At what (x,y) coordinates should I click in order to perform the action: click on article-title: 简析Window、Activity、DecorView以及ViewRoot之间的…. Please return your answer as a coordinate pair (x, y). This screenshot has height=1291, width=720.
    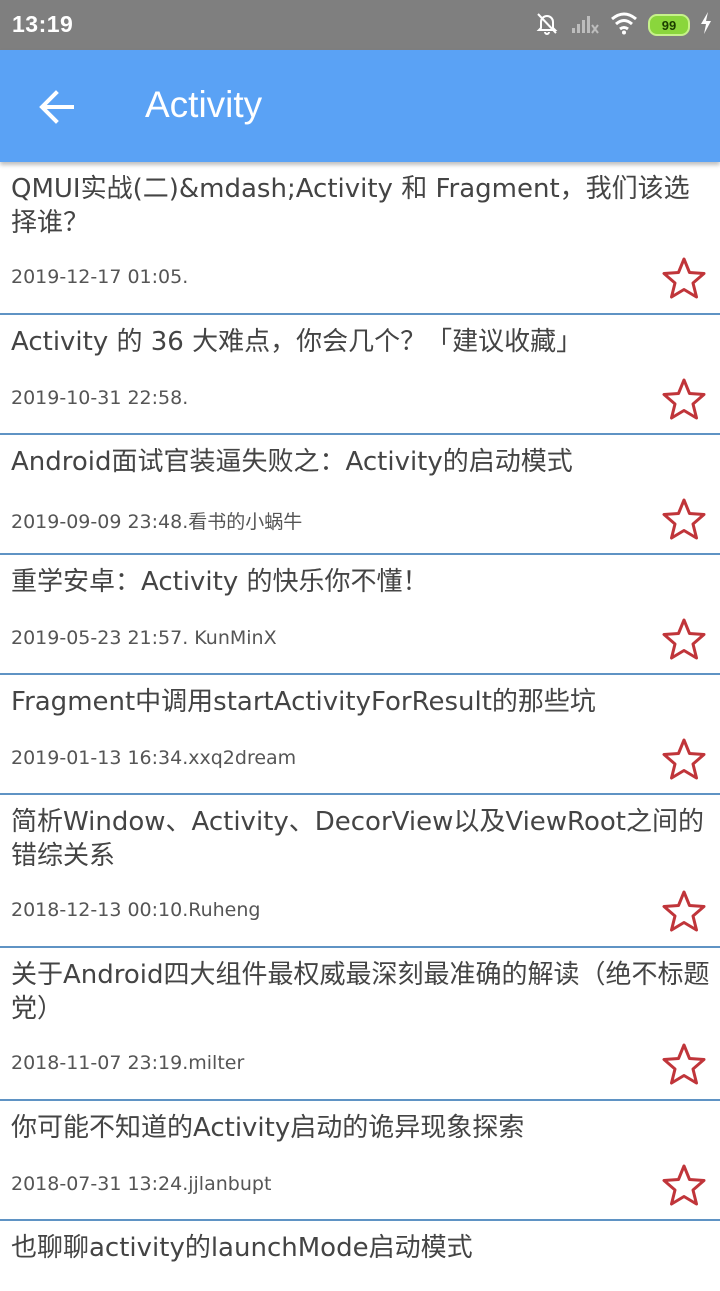
    Looking at the image, I should click on (357, 839).